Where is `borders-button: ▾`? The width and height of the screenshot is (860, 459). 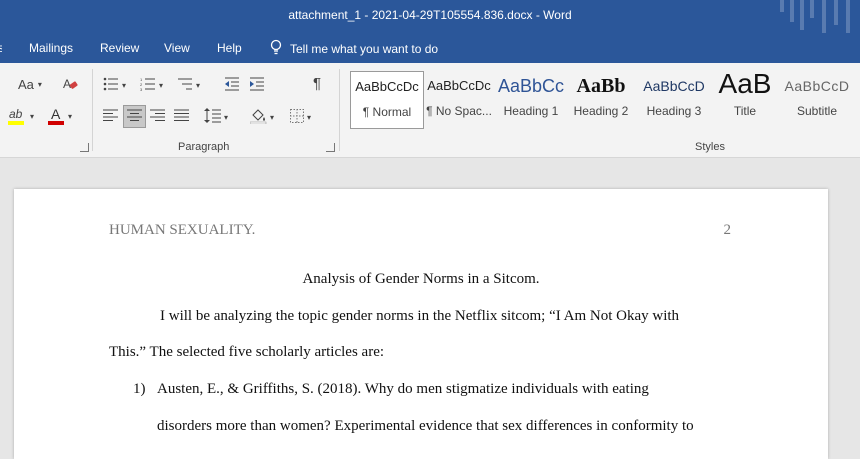 borders-button: ▾ is located at coordinates (300, 117).